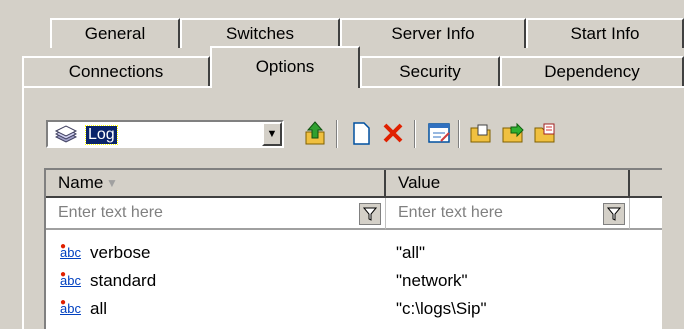  I want to click on delete-button, so click(393, 133).